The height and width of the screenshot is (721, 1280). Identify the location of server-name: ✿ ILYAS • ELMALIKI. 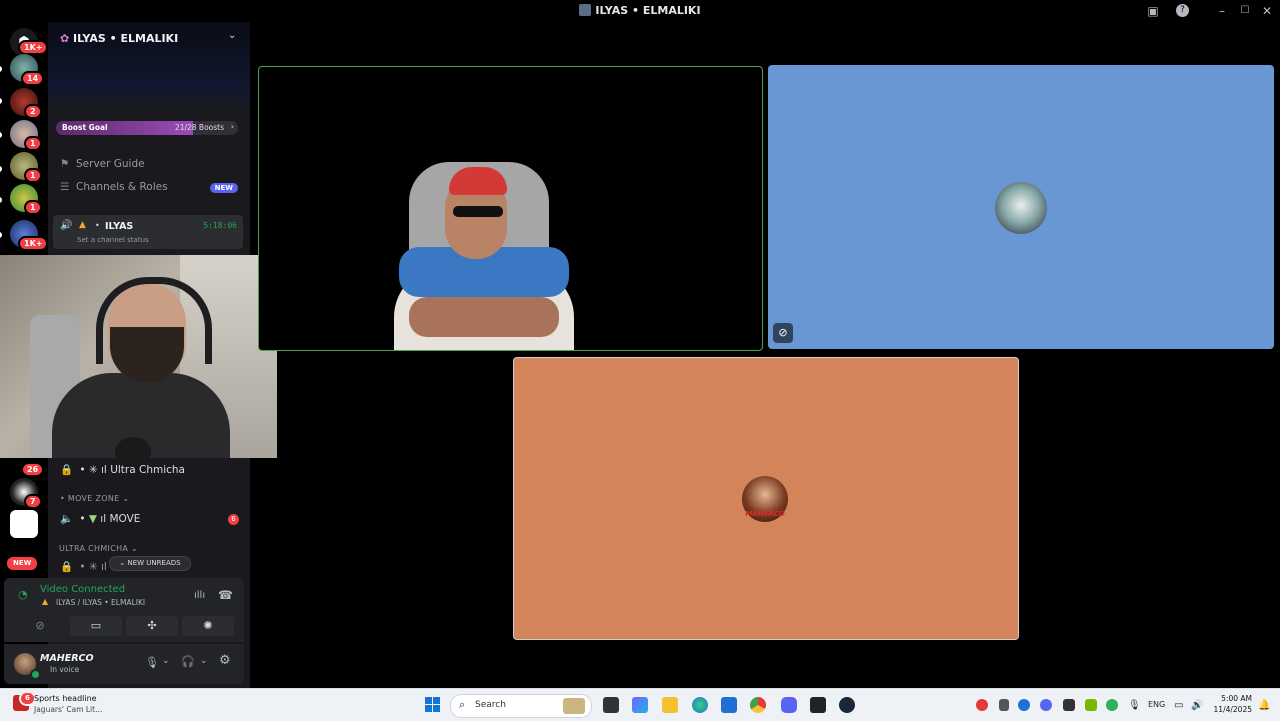
(119, 38).